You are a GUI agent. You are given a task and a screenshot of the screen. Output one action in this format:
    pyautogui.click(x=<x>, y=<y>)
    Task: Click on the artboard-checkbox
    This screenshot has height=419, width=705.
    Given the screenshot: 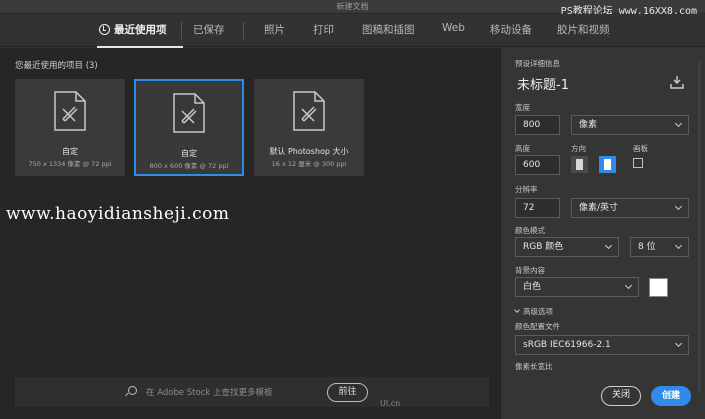 What is the action you would take?
    pyautogui.click(x=638, y=163)
    